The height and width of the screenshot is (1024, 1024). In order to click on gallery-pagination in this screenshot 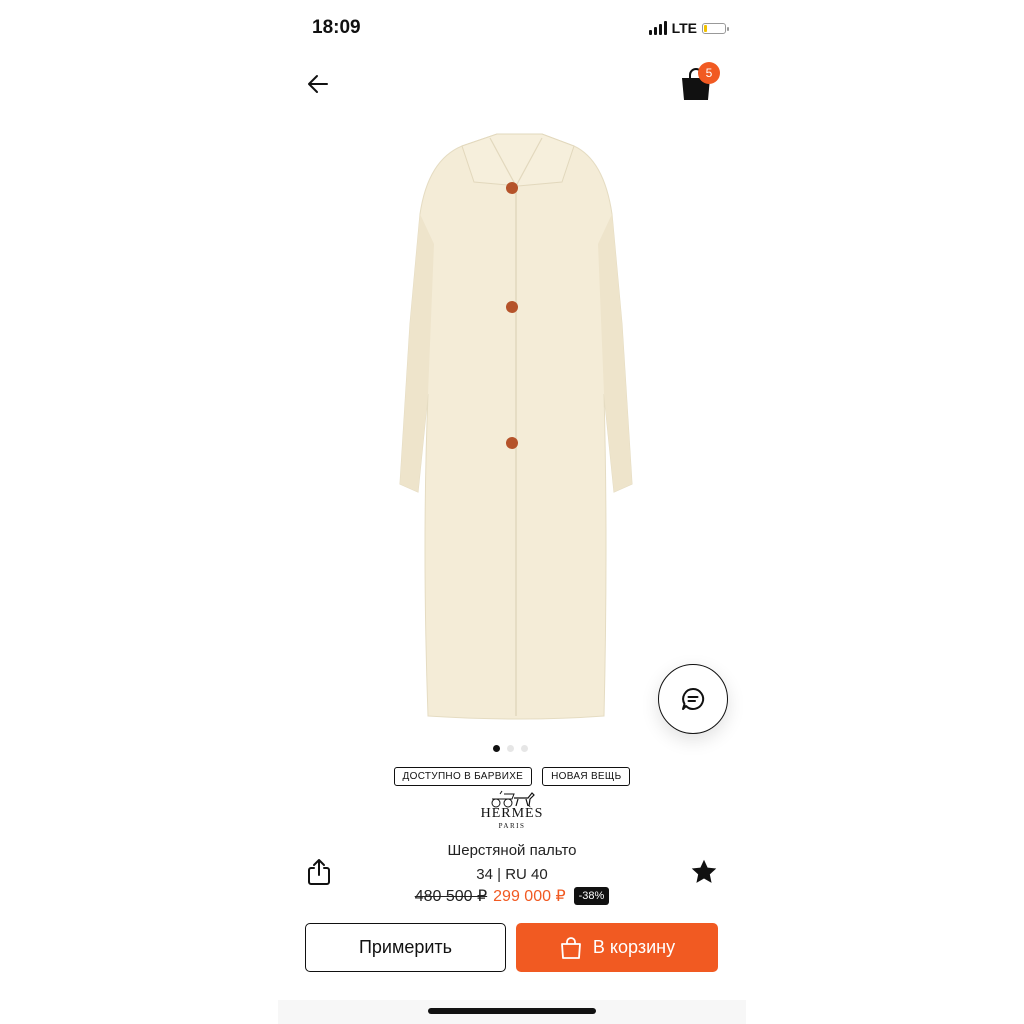, I will do `click(510, 748)`.